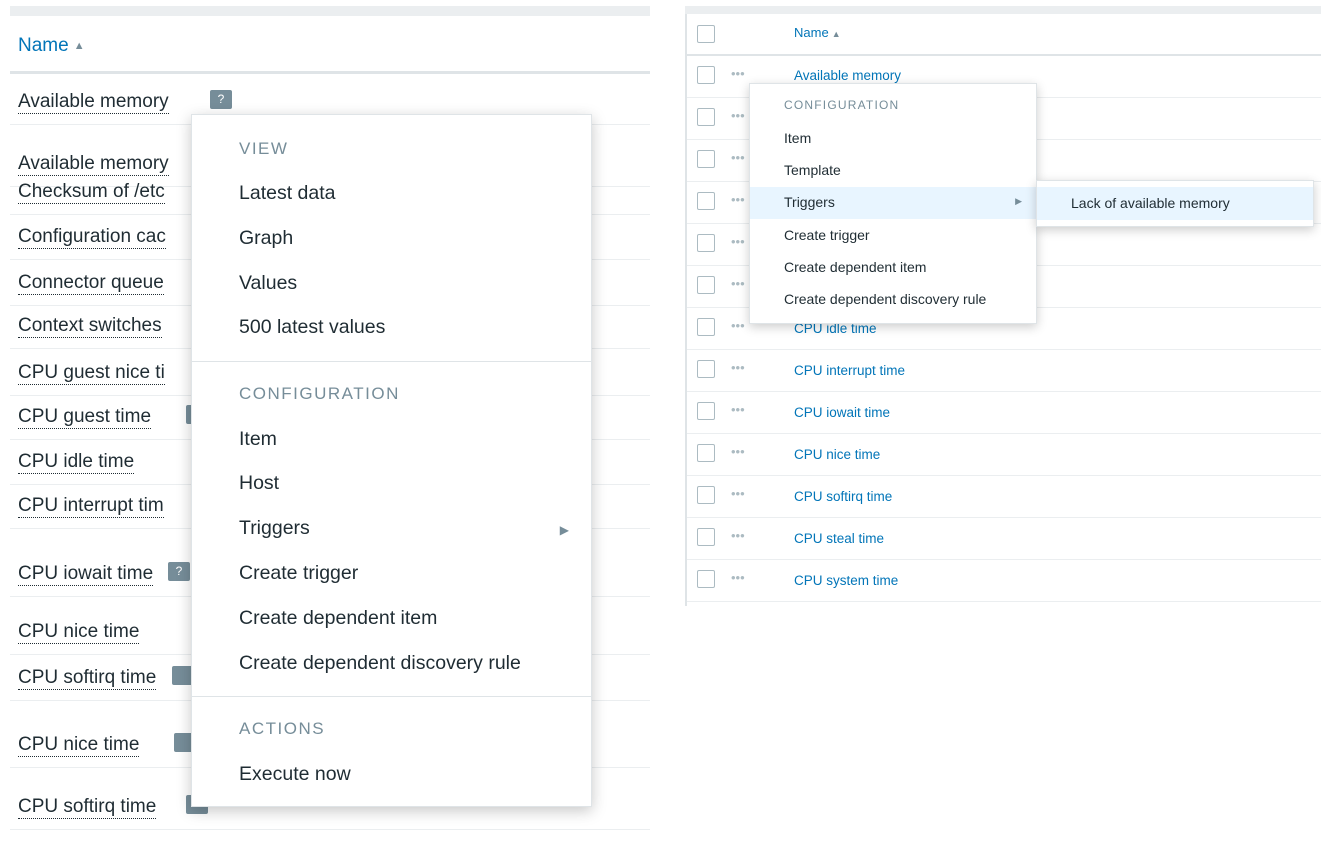 This screenshot has width=1321, height=854. I want to click on menu-item-latest-data: Latest data, so click(287, 193).